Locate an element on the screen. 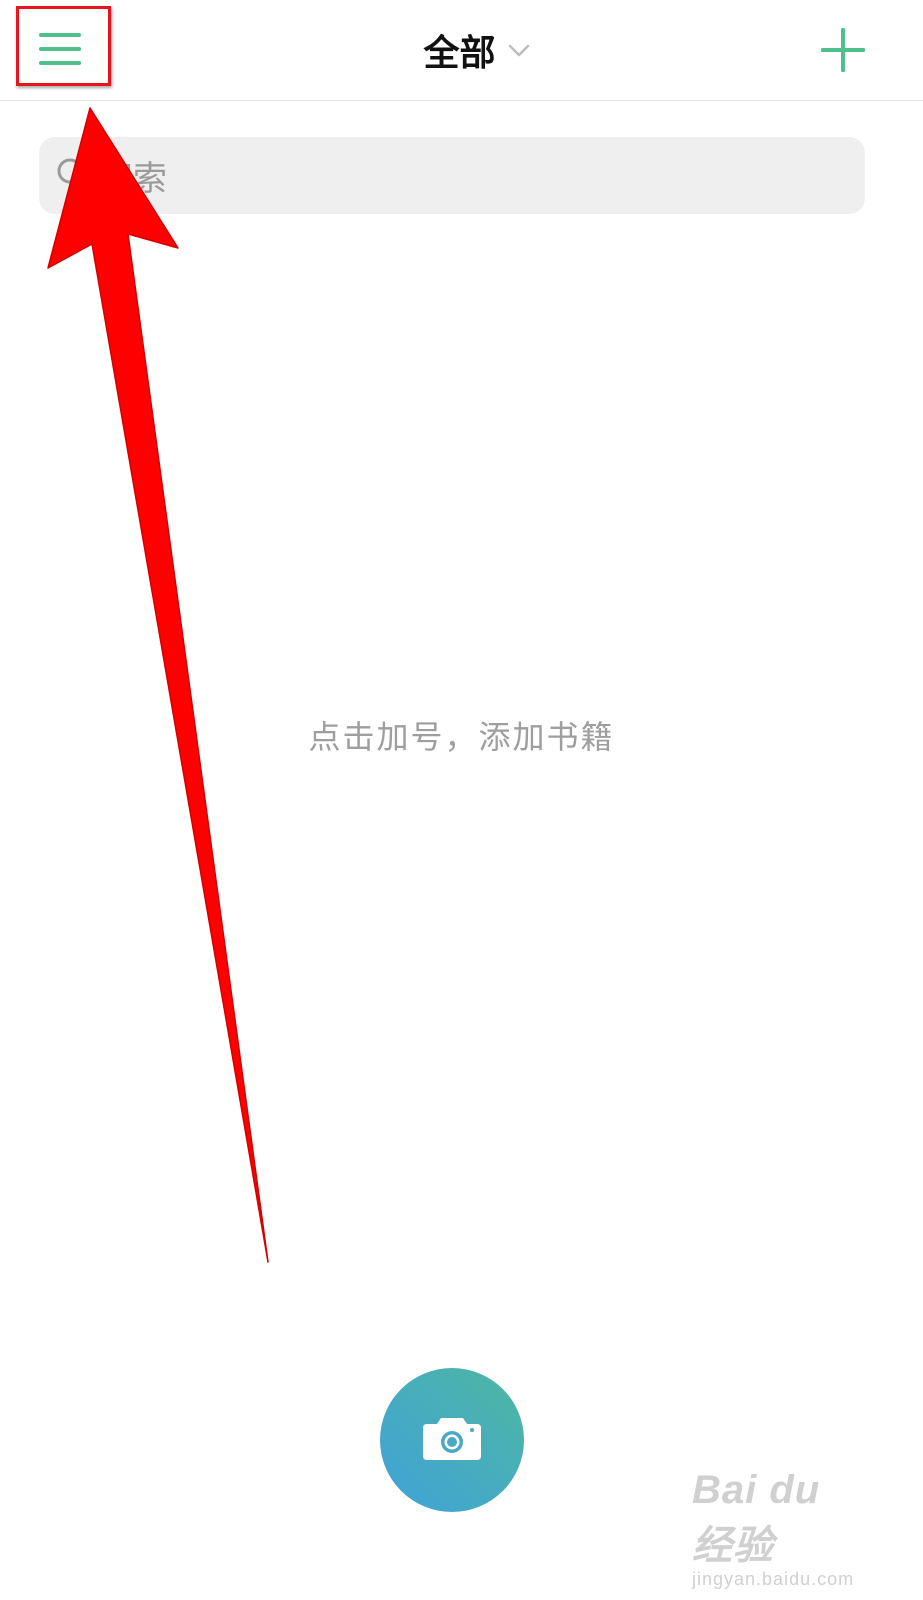 This screenshot has height=1600, width=923. camera-icon is located at coordinates (452, 1440).